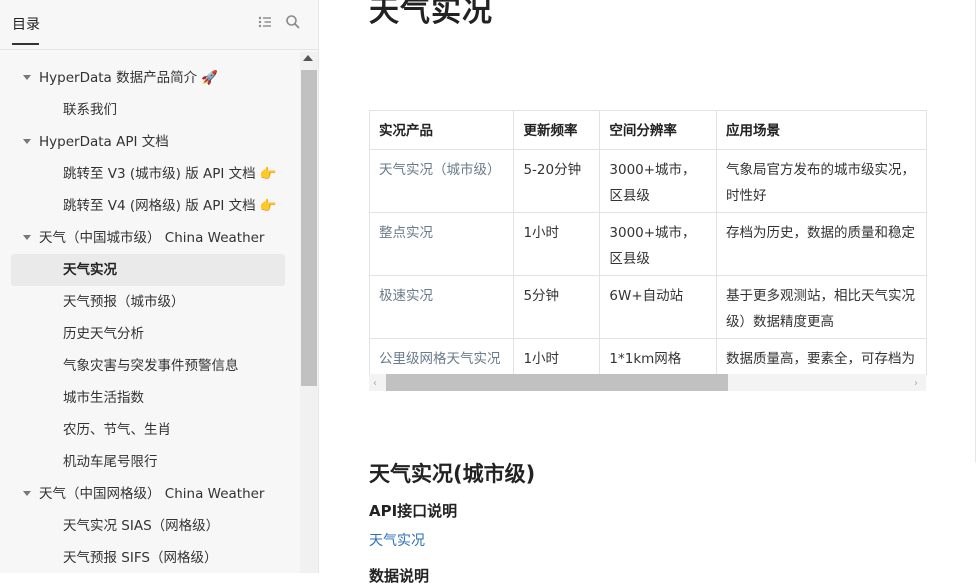  Describe the element at coordinates (308, 58) in the screenshot. I see `scroll-up-arrow-icon` at that location.